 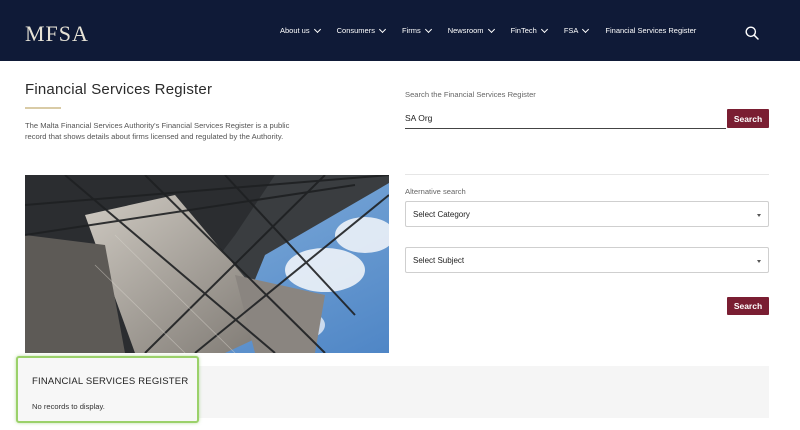 I want to click on nav-item-label: FinTech, so click(x=523, y=30).